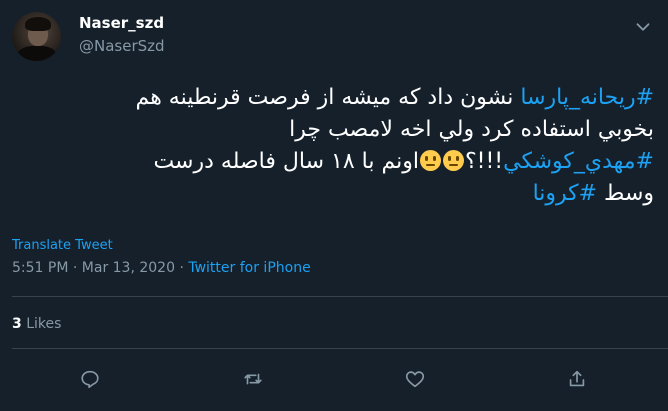 This screenshot has height=411, width=668. I want to click on avatar-shirt, so click(37, 53).